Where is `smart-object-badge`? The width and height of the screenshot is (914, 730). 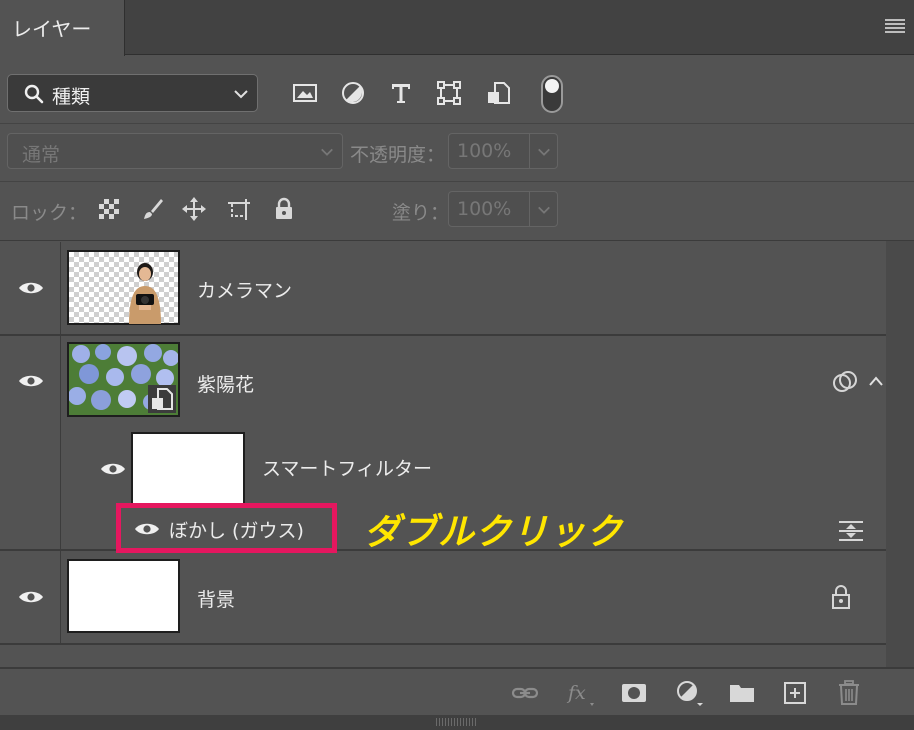
smart-object-badge is located at coordinates (162, 399).